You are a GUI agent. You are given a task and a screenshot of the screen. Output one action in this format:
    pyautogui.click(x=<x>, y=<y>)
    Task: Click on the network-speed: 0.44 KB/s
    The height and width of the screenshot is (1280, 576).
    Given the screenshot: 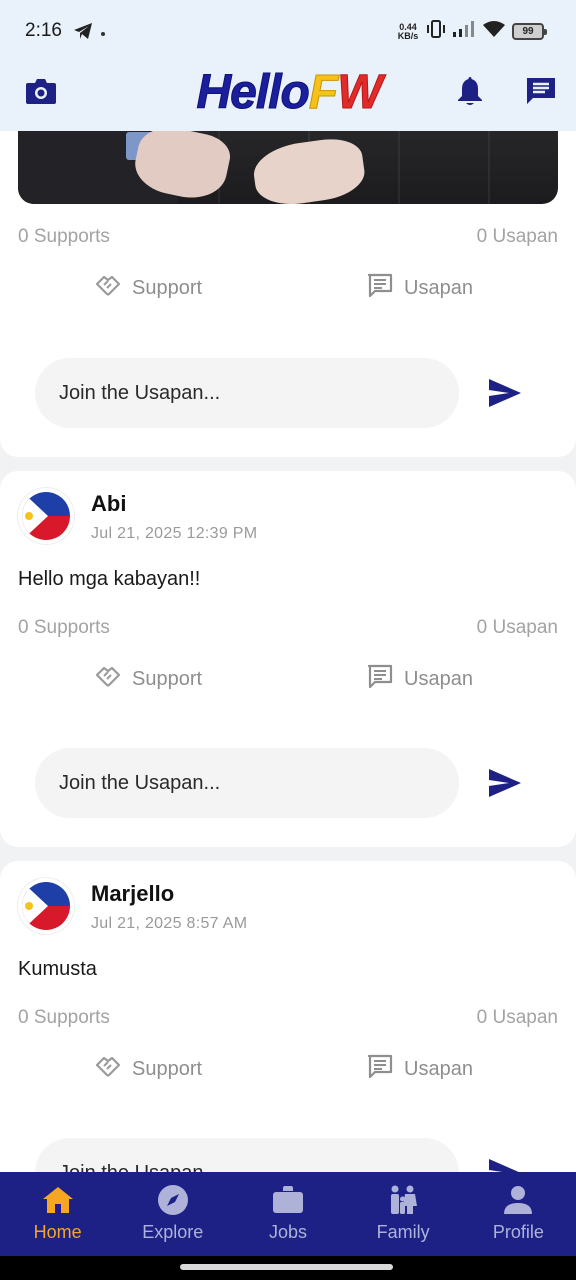 What is the action you would take?
    pyautogui.click(x=408, y=31)
    